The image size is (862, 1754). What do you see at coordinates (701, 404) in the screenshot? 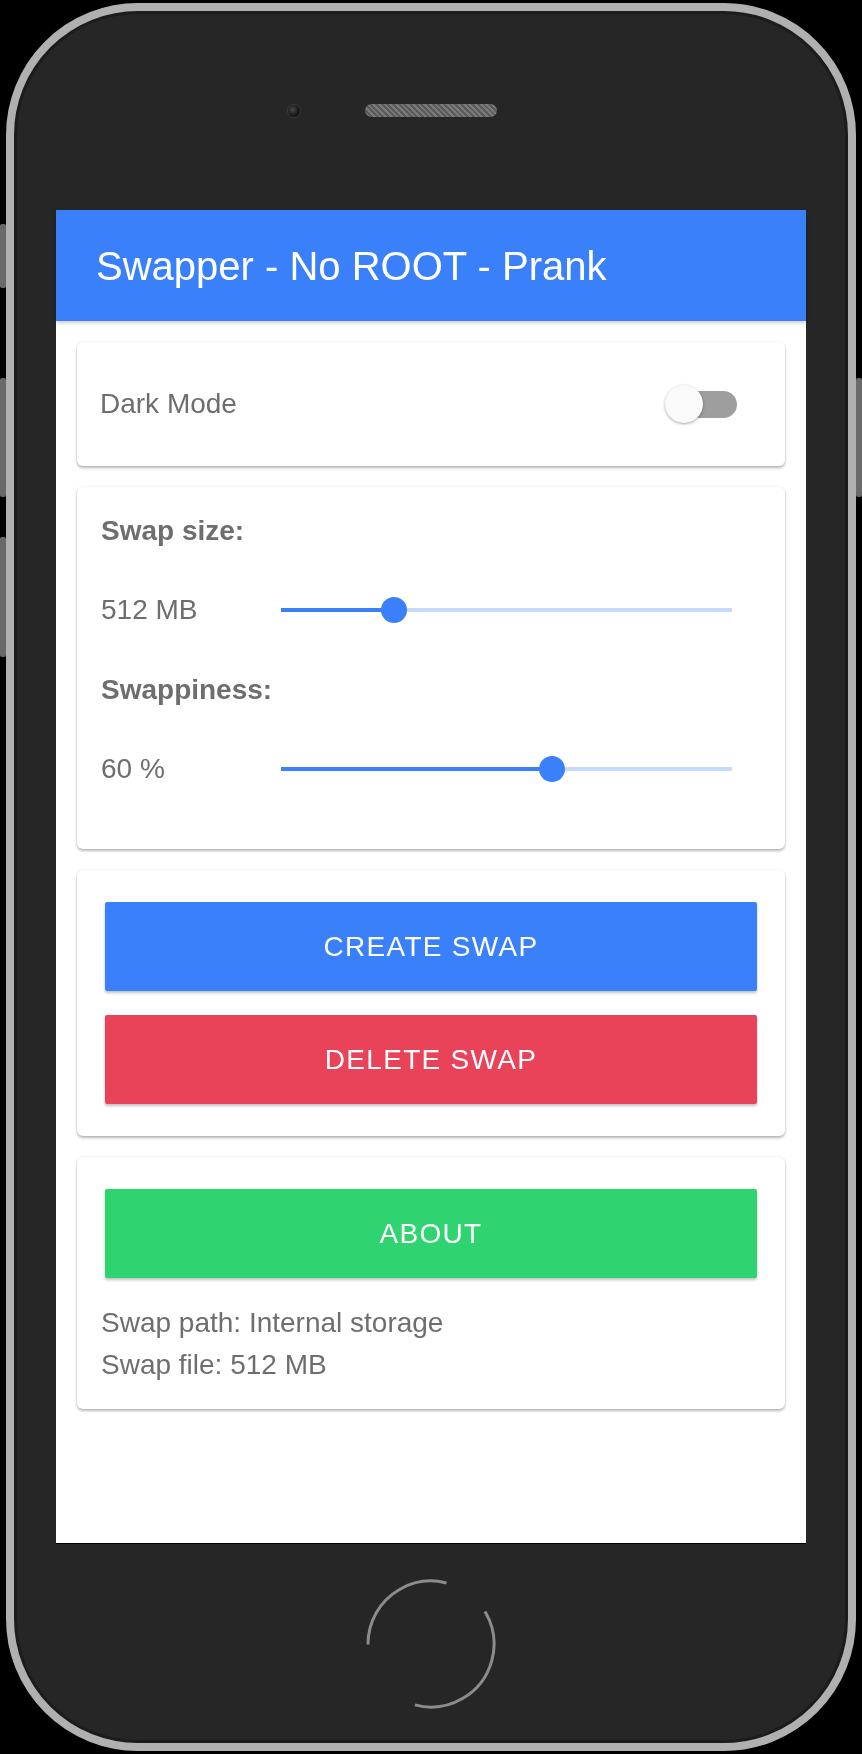
I see `toggle-switch` at bounding box center [701, 404].